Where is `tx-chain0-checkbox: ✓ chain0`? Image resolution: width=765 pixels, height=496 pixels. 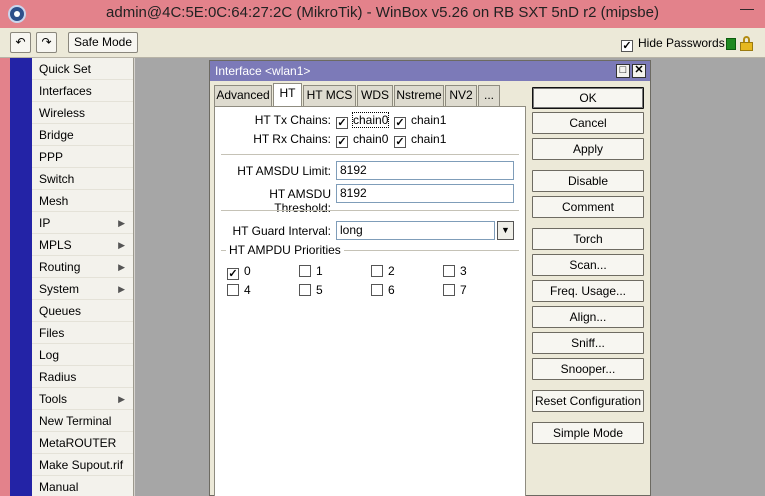 tx-chain0-checkbox: ✓ chain0 is located at coordinates (363, 120).